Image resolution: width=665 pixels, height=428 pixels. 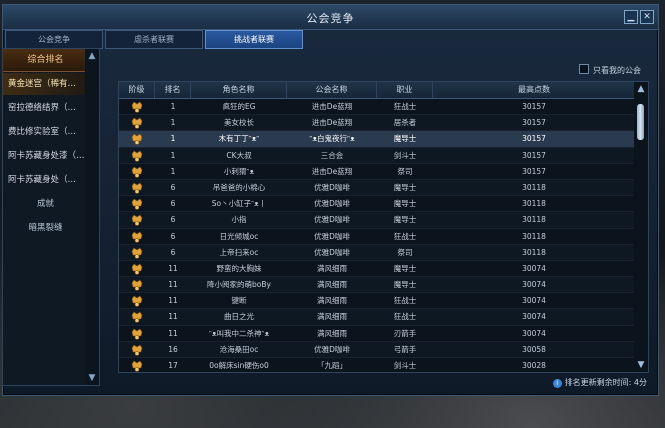 I want to click on scroll-thumb, so click(x=640, y=122).